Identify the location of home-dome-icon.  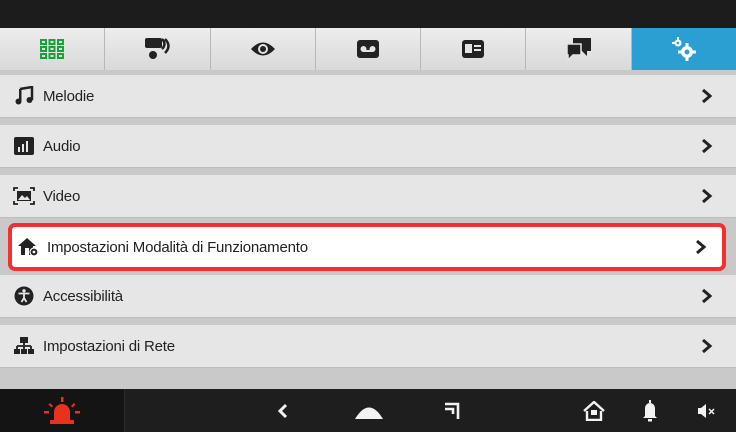
(369, 413).